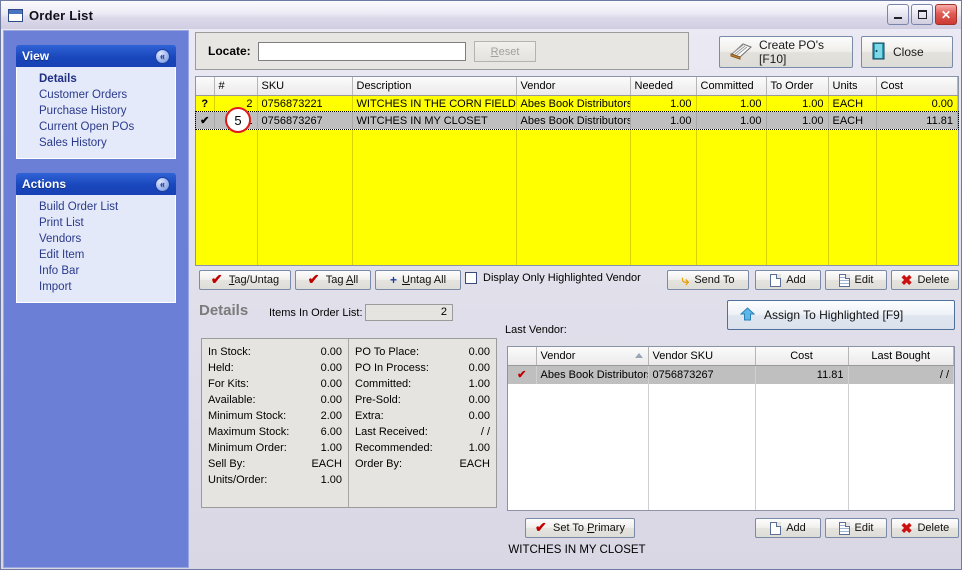 The height and width of the screenshot is (570, 962). I want to click on close-window-button: ✕, so click(946, 14).